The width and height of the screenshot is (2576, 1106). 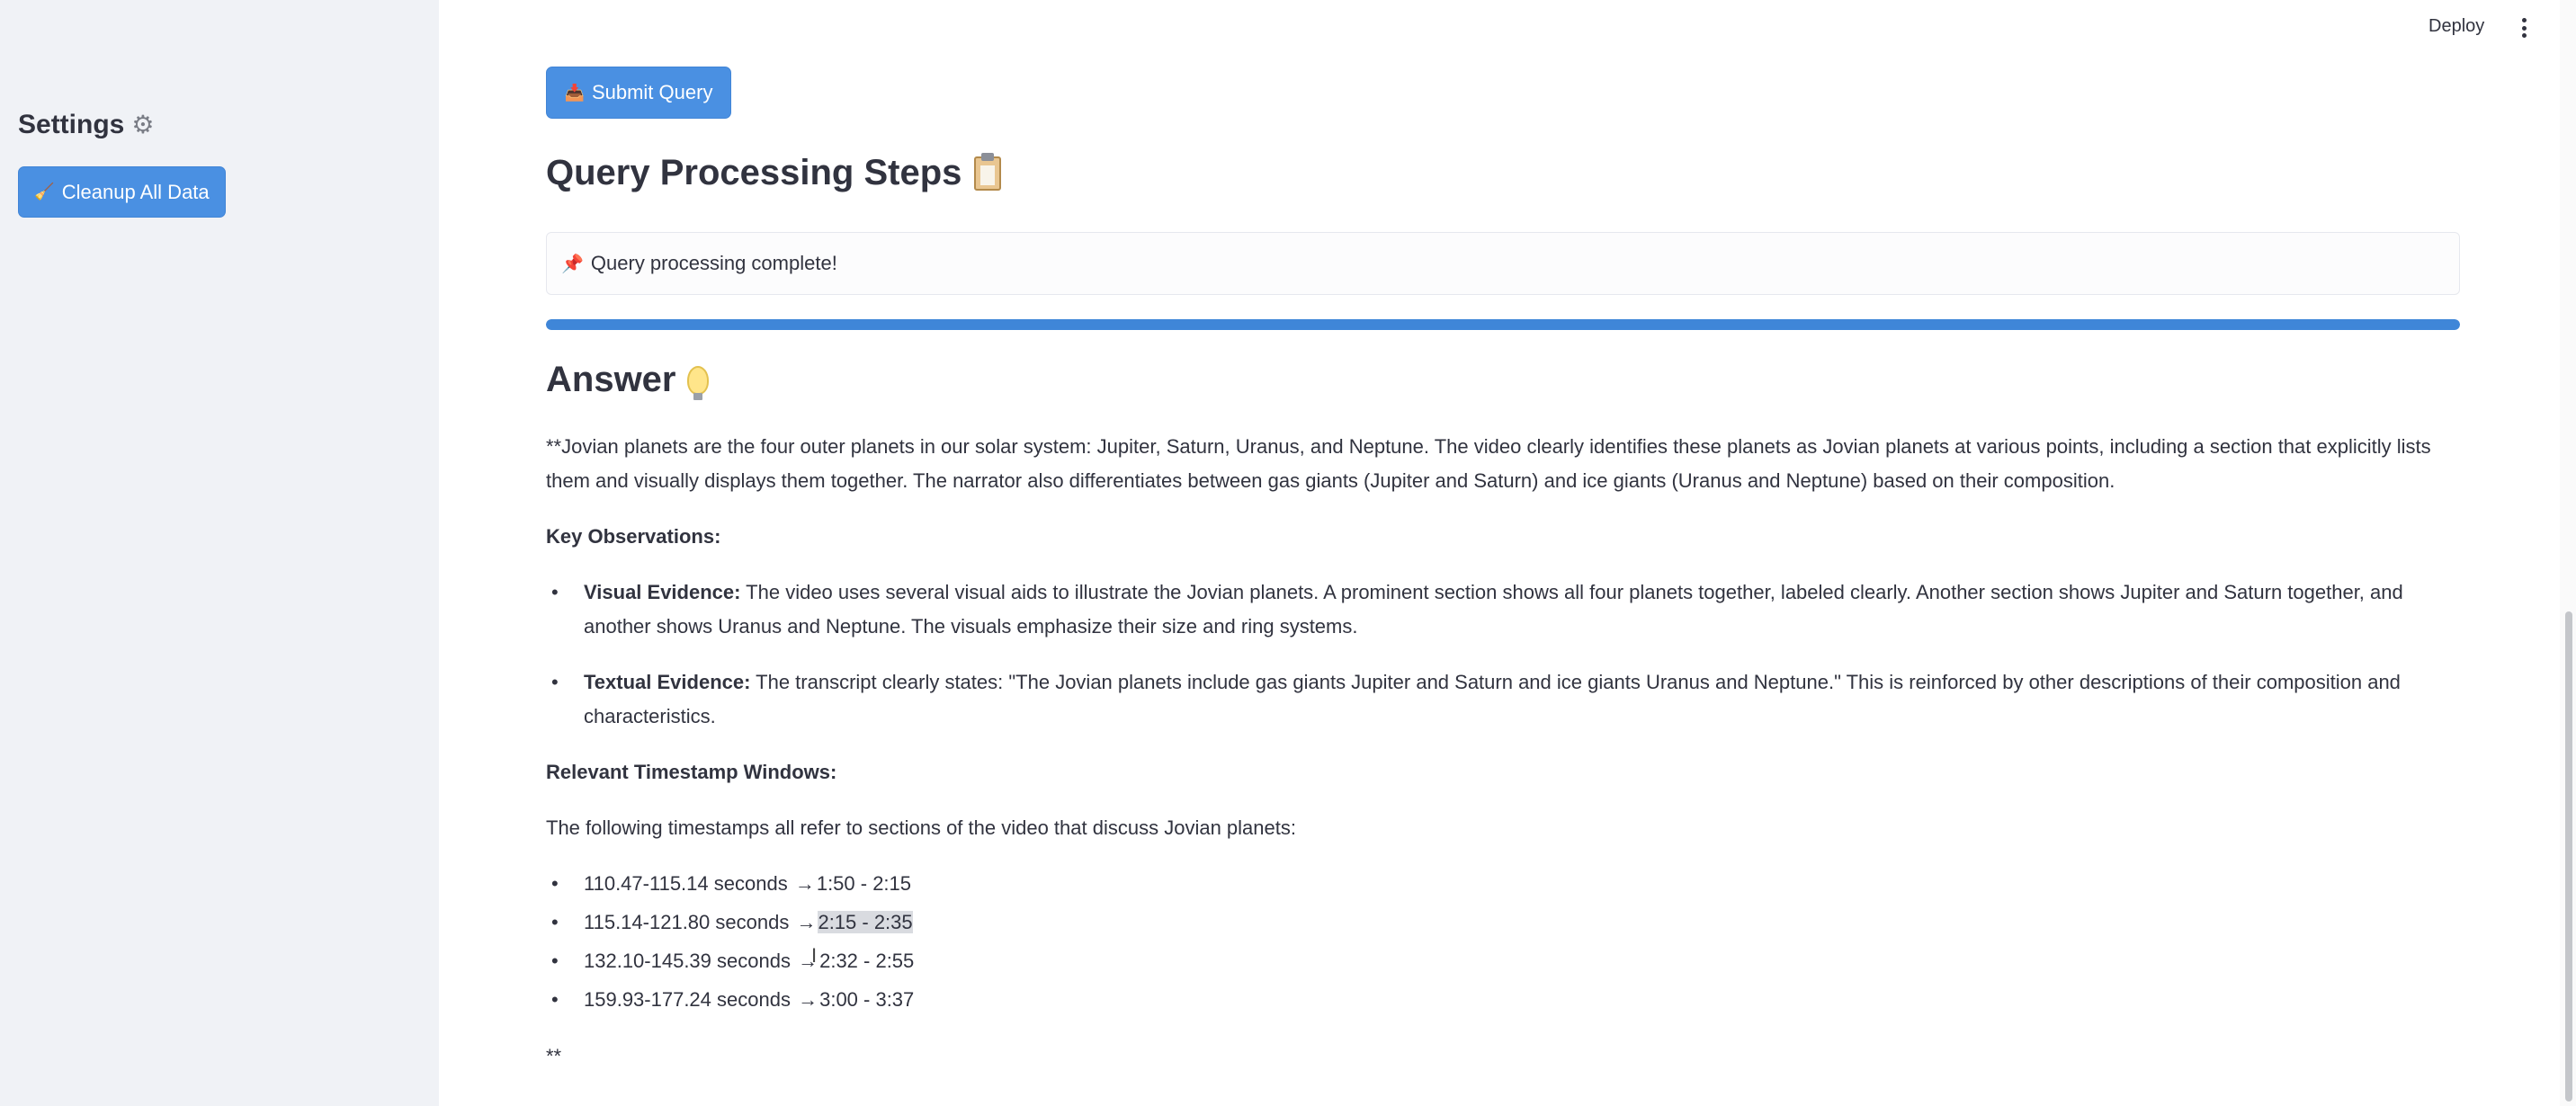 I want to click on status-box: 📌 Query processing complete!, so click(x=1503, y=263).